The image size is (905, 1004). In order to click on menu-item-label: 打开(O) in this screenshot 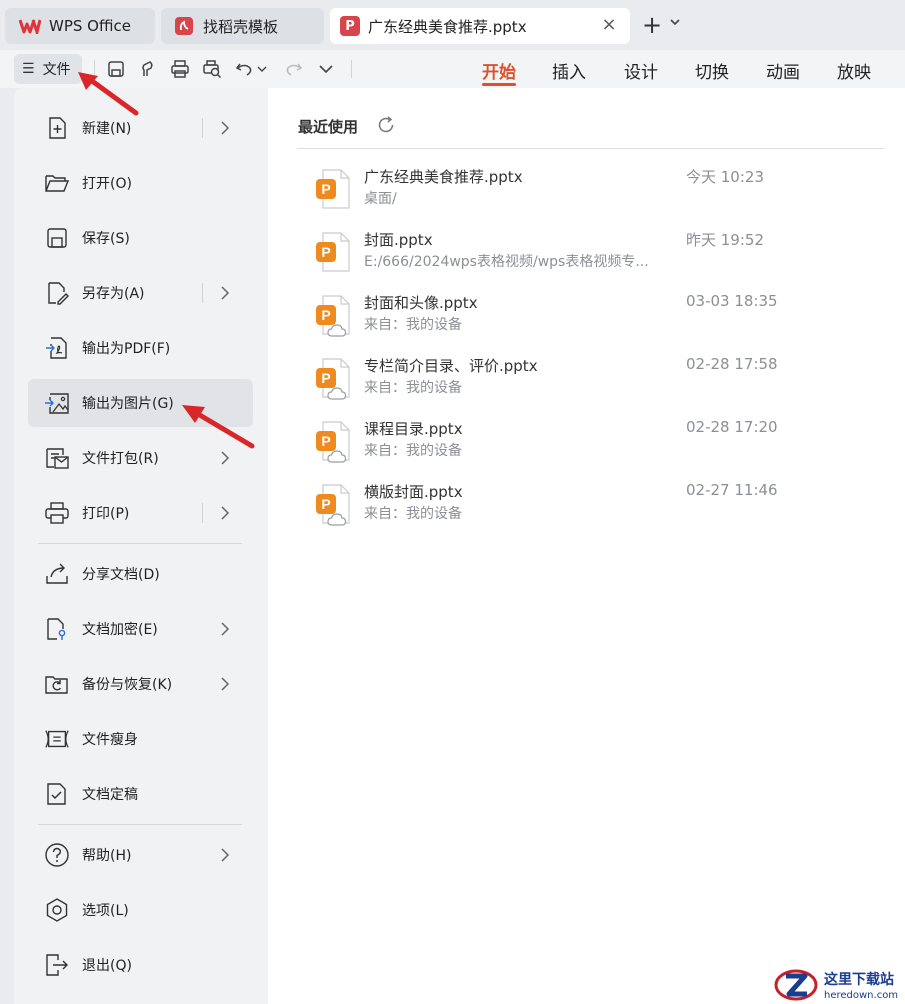, I will do `click(107, 184)`.